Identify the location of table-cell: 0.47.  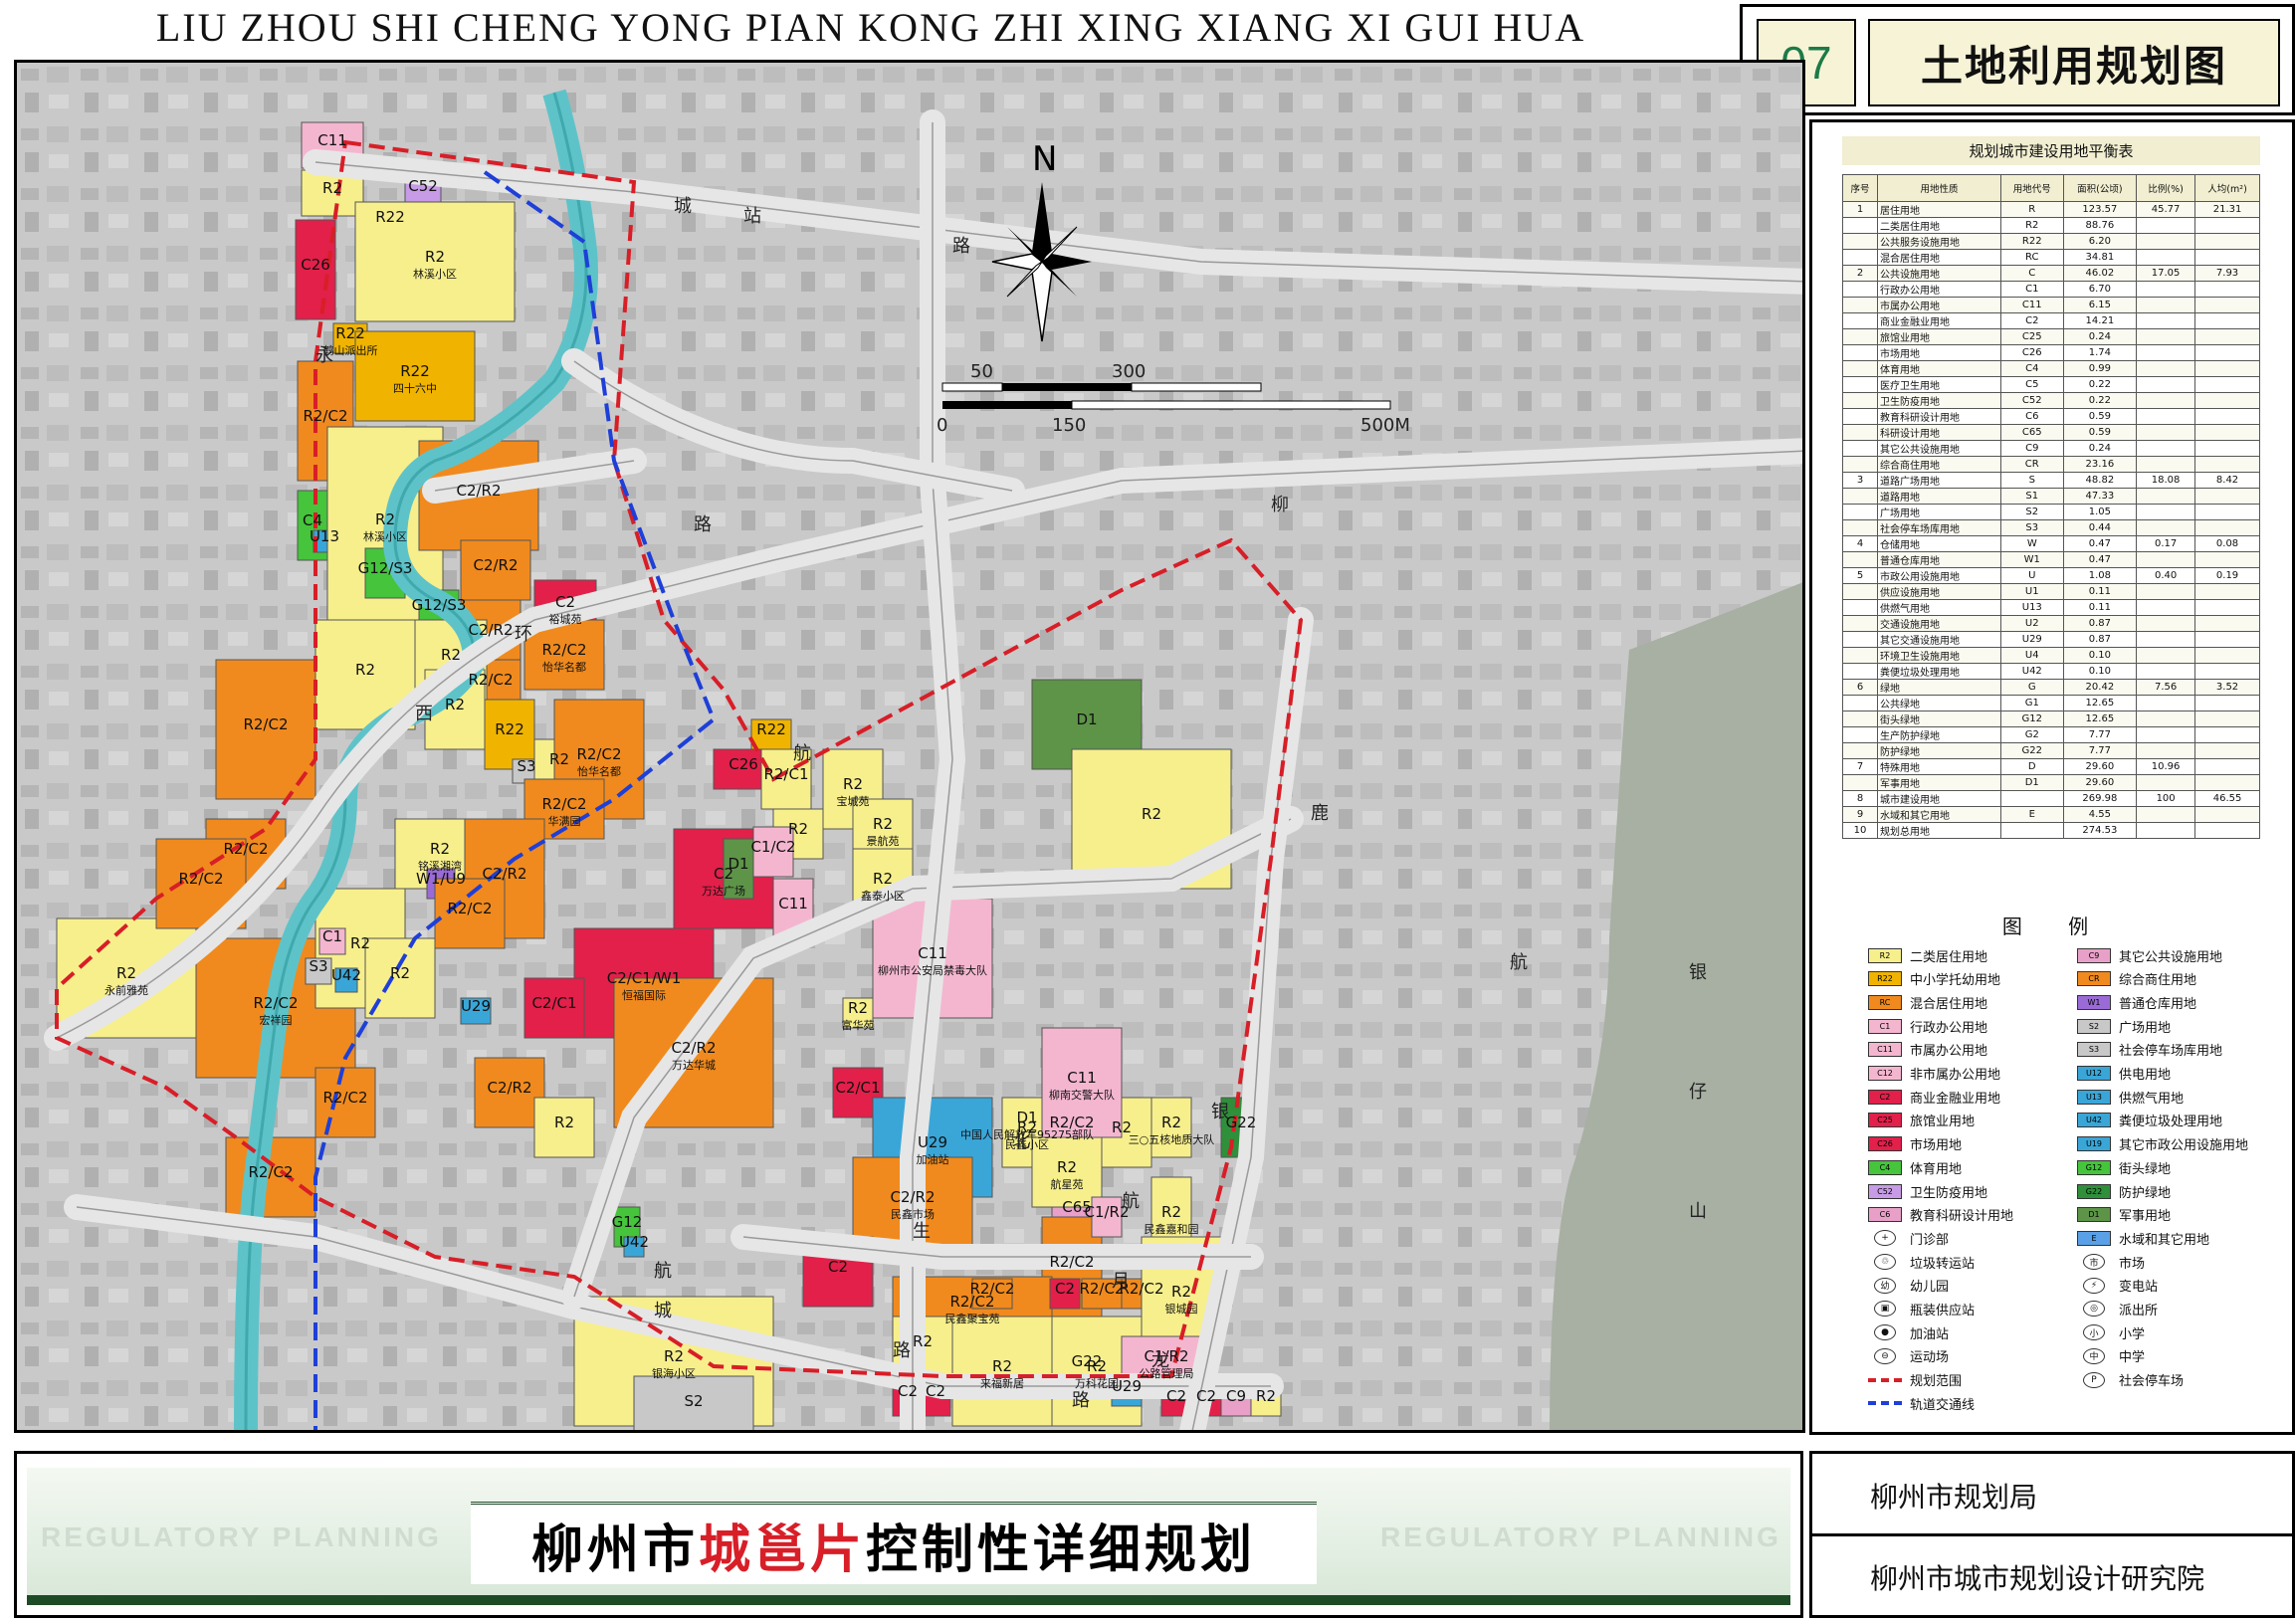
(2100, 560).